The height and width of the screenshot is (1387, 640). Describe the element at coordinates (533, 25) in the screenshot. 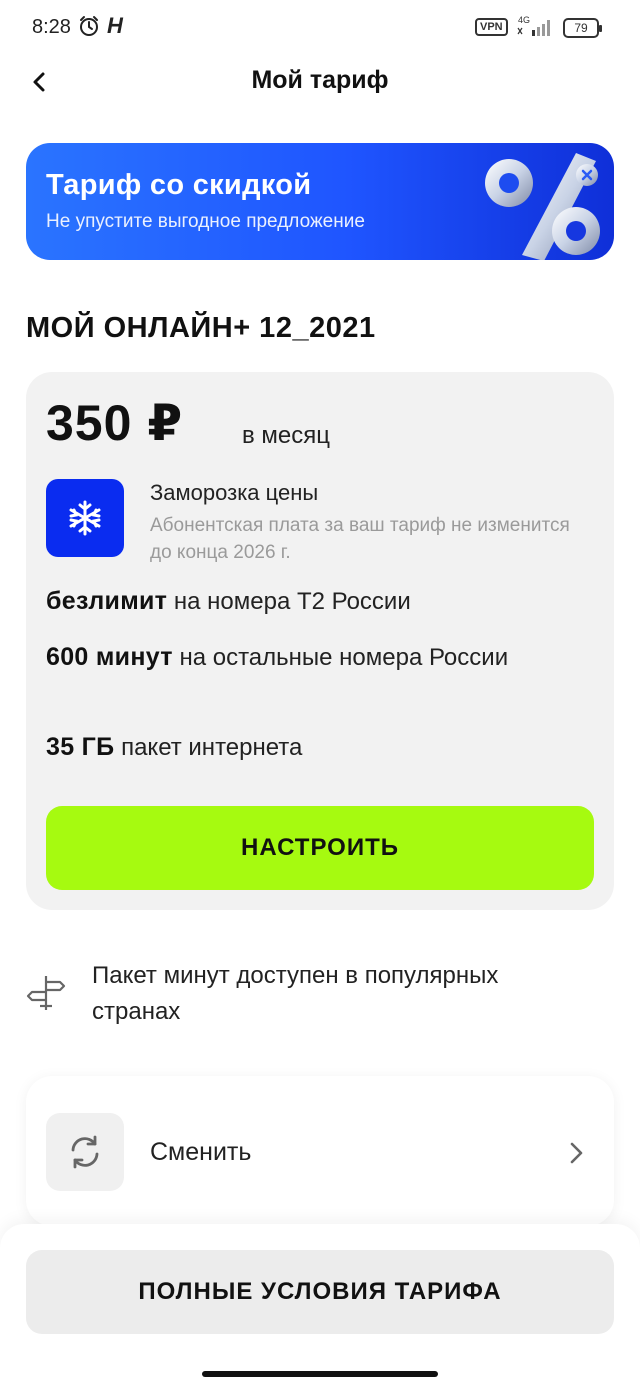

I see `signal-icon: 4G` at that location.